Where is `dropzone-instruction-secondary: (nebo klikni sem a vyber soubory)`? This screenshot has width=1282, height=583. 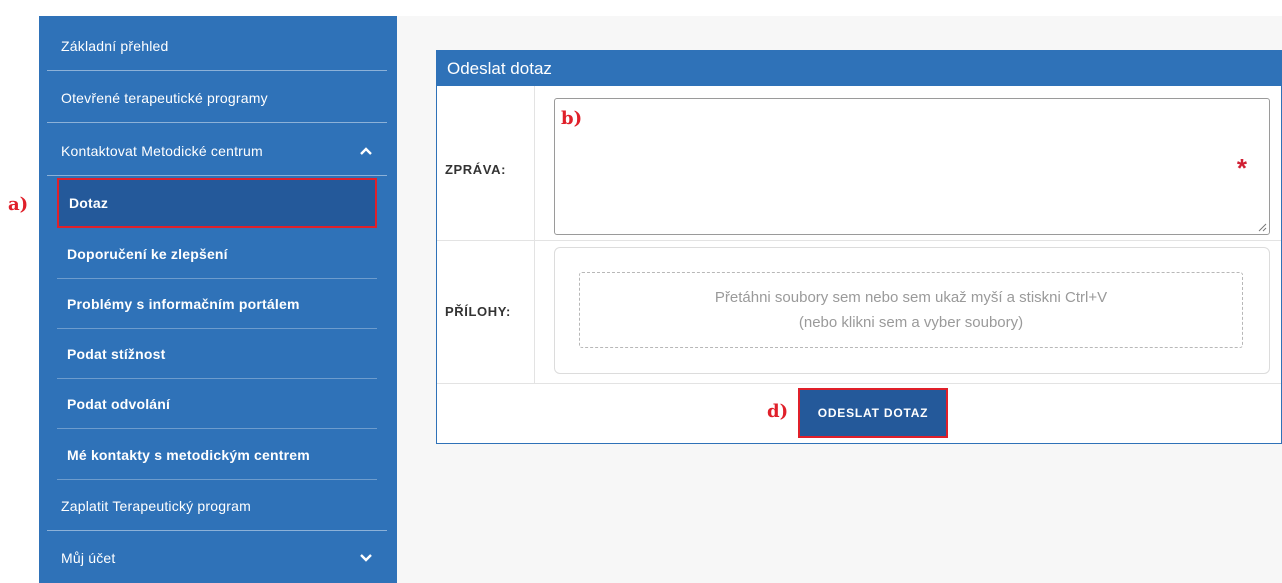
dropzone-instruction-secondary: (nebo klikni sem a vyber soubory) is located at coordinates (911, 322).